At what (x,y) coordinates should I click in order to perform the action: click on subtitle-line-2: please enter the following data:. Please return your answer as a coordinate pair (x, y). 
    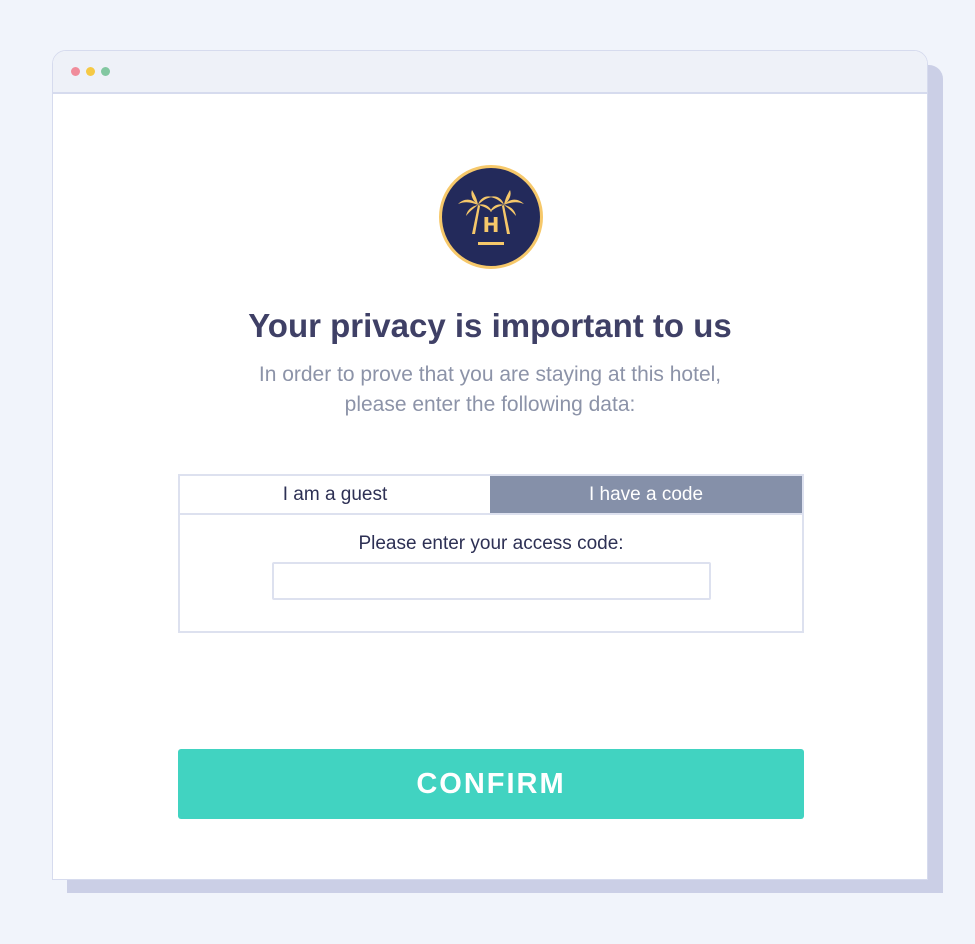
    Looking at the image, I should click on (490, 404).